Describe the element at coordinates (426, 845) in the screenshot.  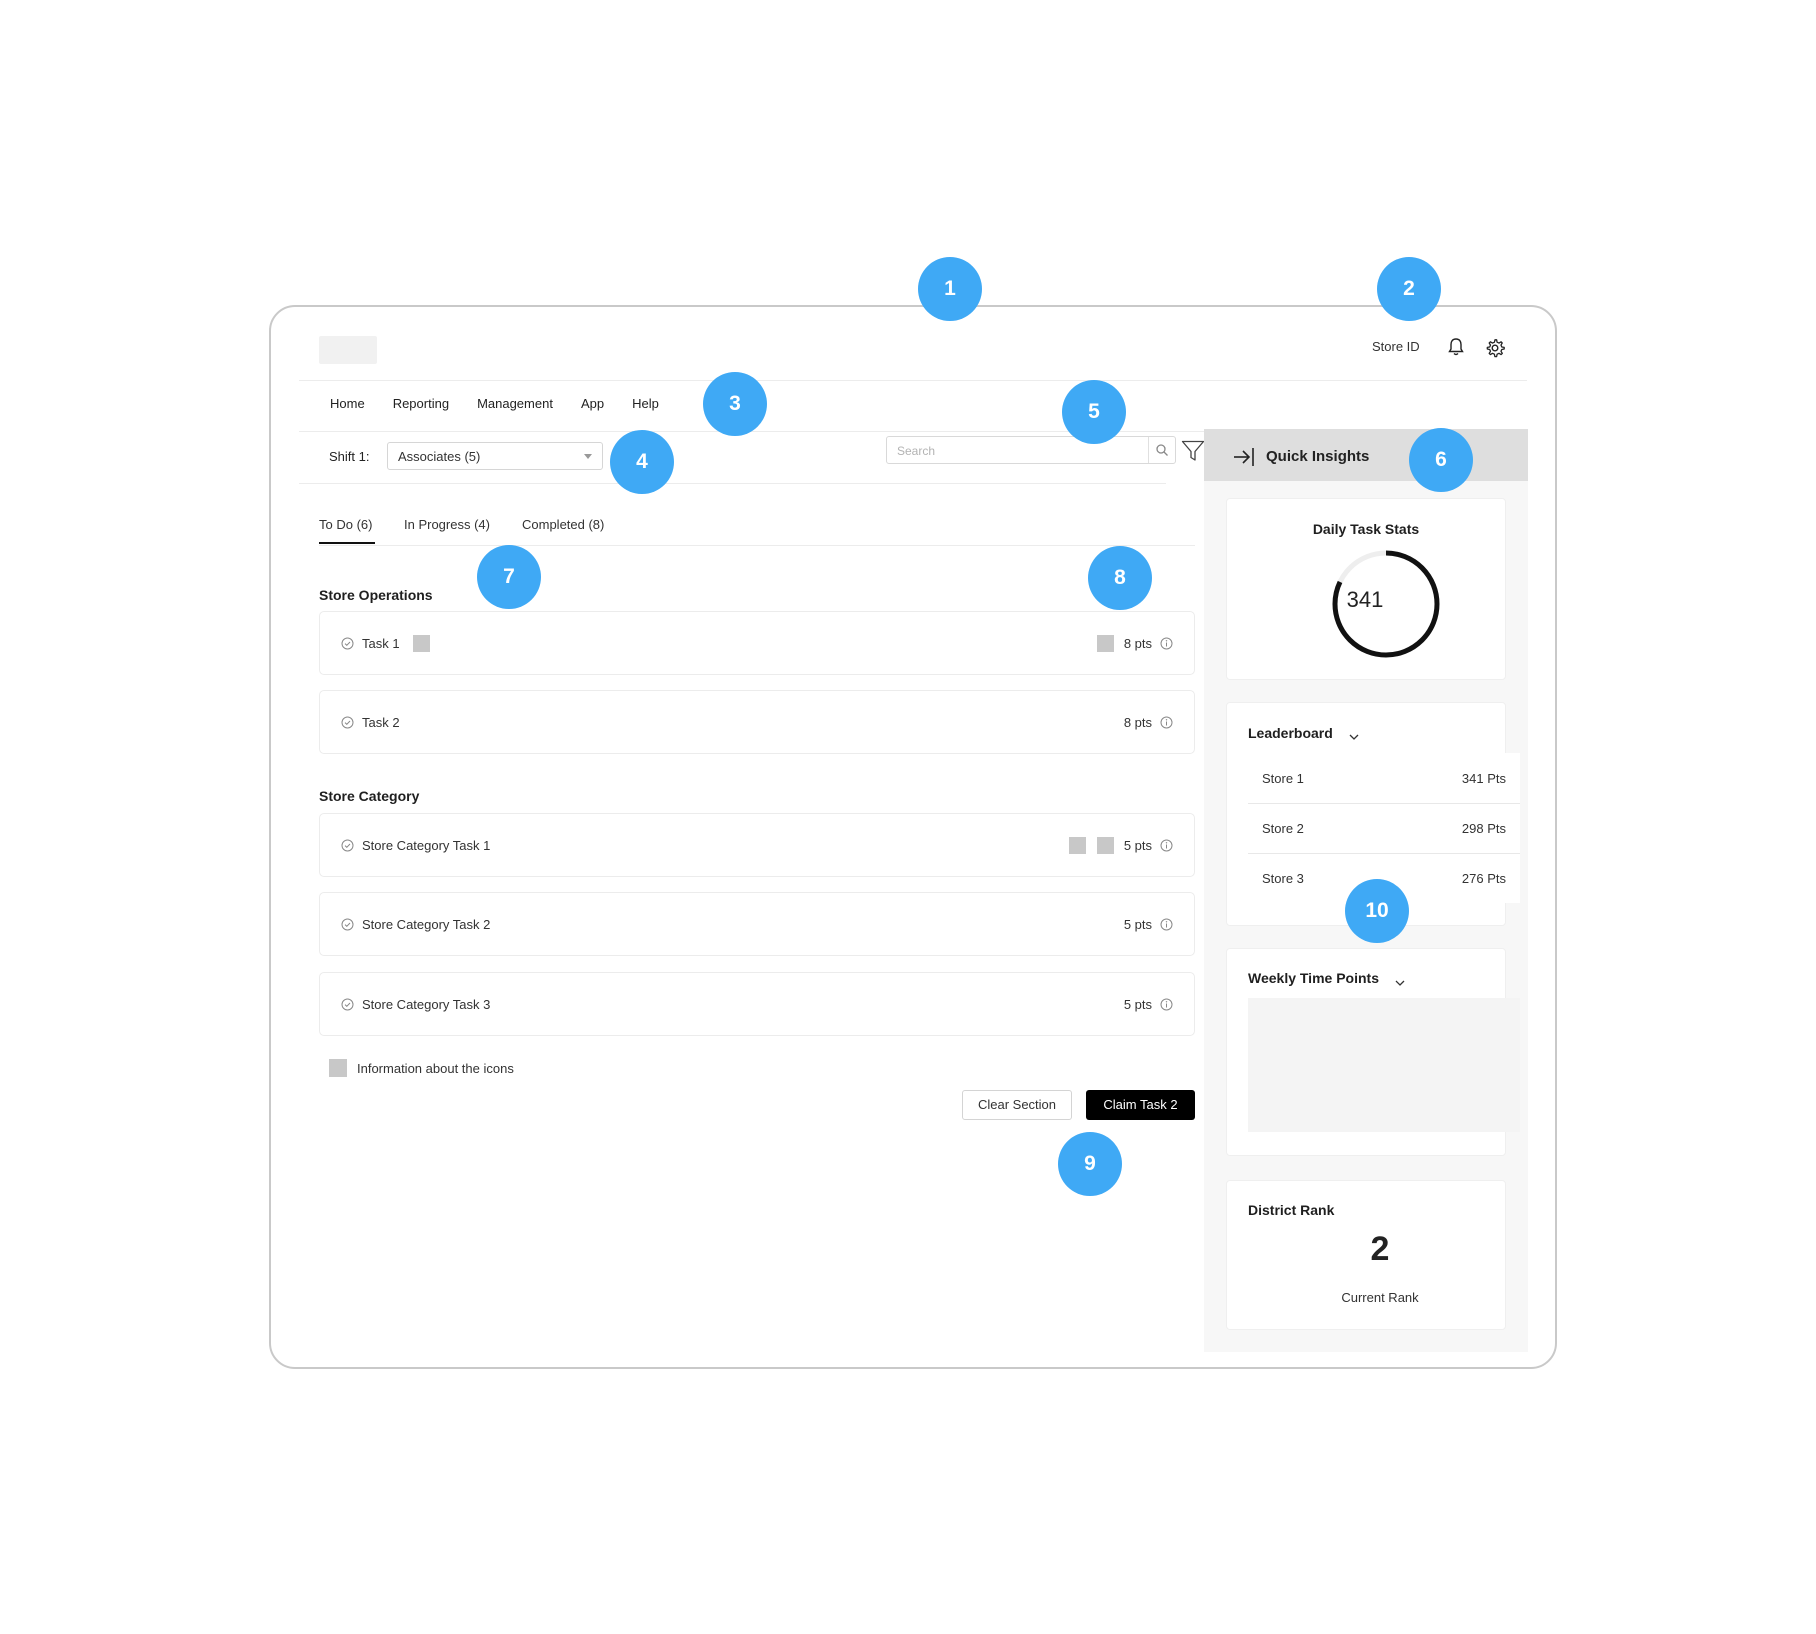
I see `task-label: Store Category Task 1` at that location.